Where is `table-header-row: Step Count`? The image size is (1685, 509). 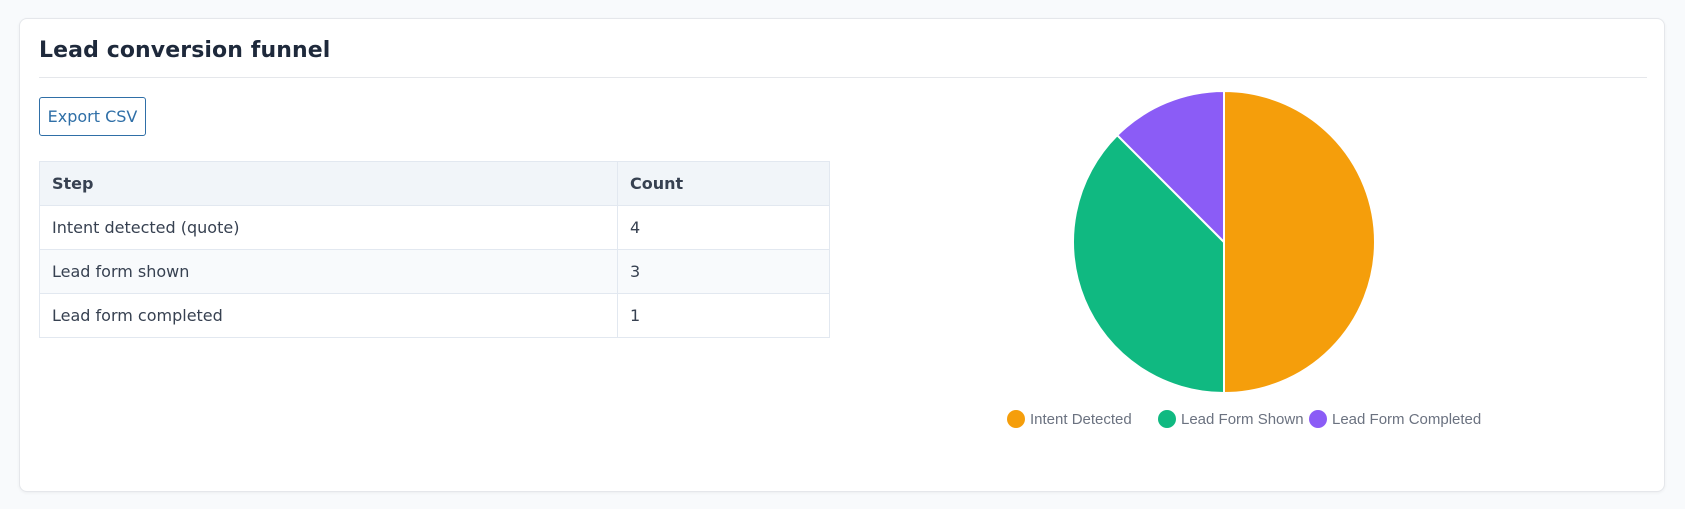
table-header-row: Step Count is located at coordinates (434, 183).